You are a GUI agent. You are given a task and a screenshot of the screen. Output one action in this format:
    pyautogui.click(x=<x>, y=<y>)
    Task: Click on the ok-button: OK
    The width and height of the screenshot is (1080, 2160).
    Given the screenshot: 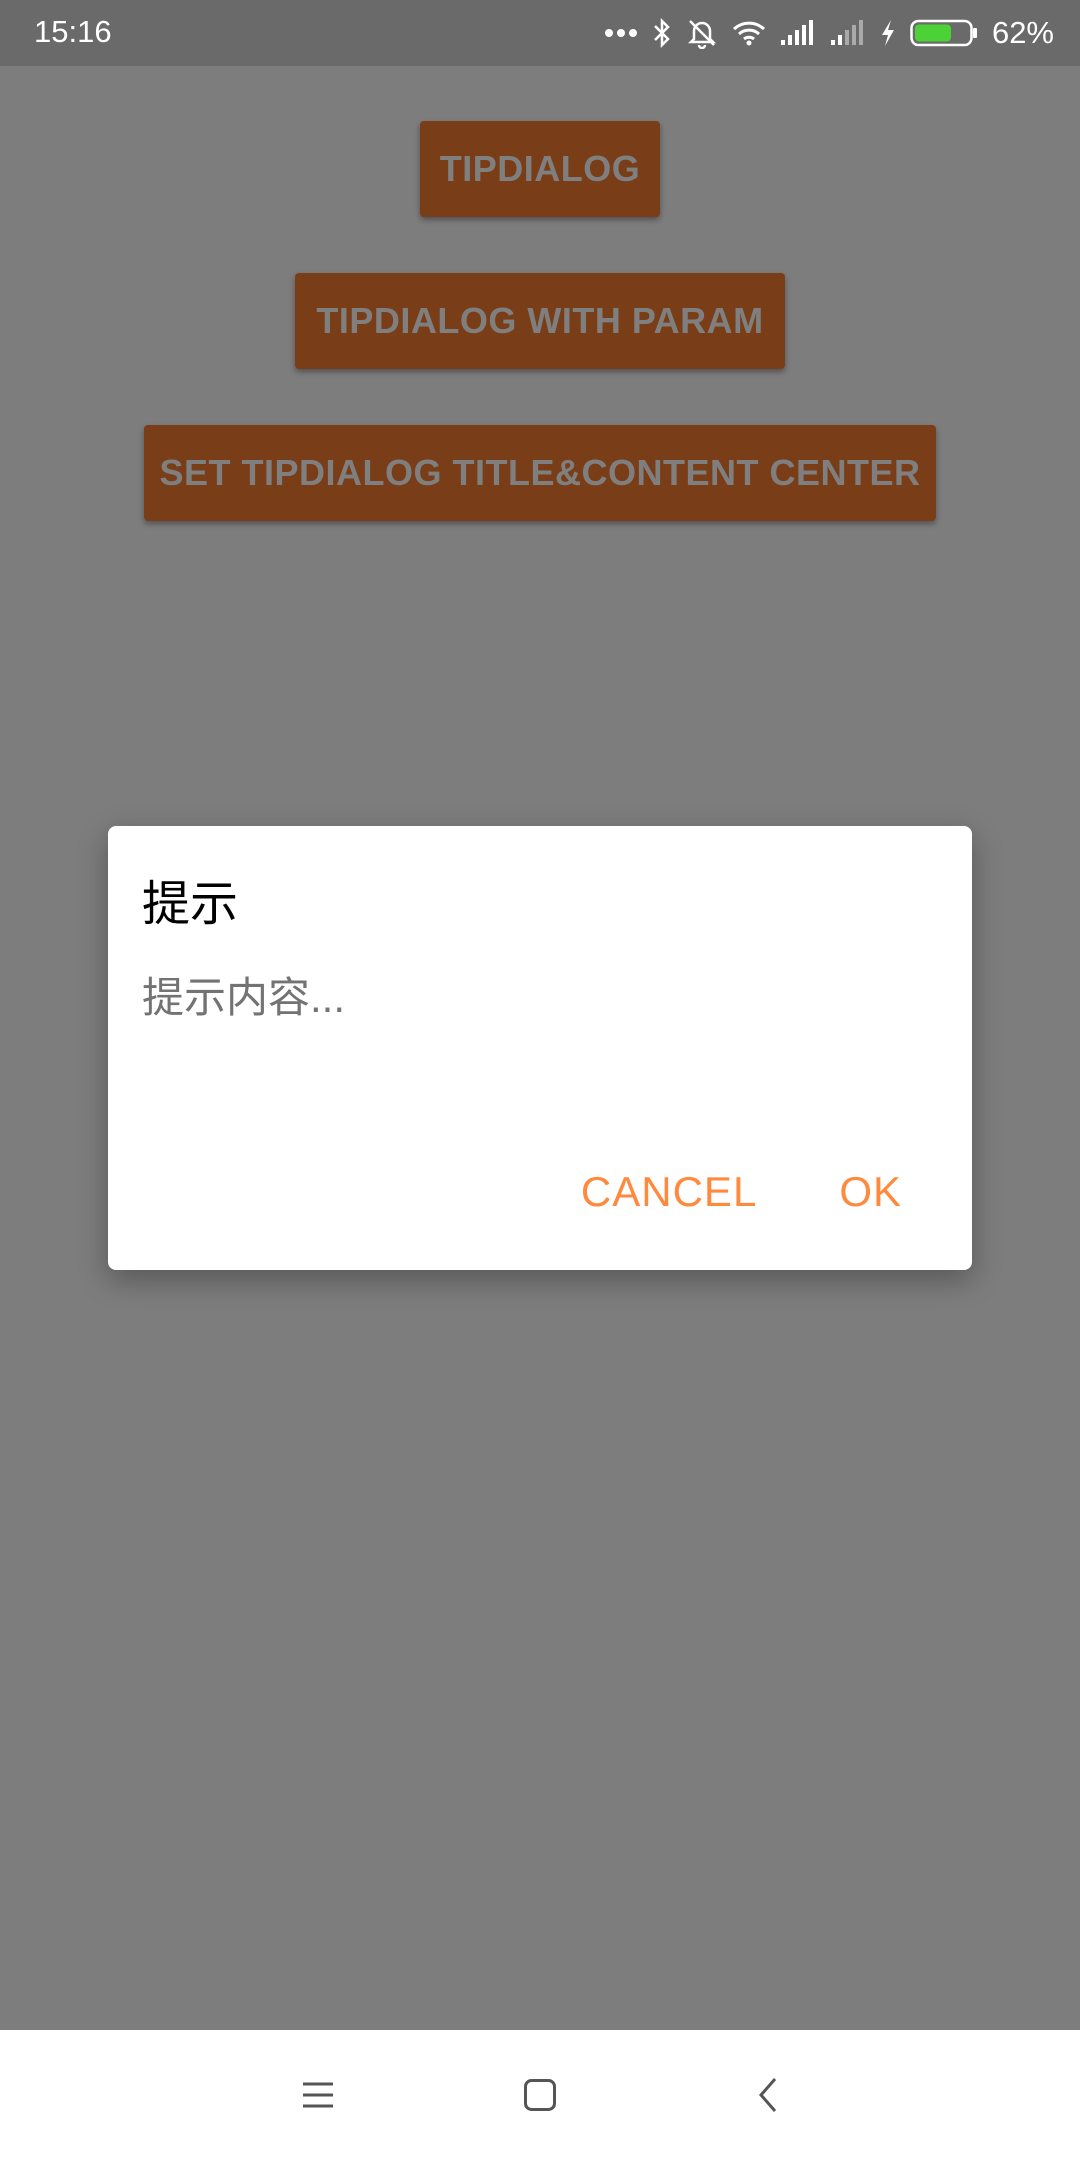 What is the action you would take?
    pyautogui.click(x=870, y=1192)
    